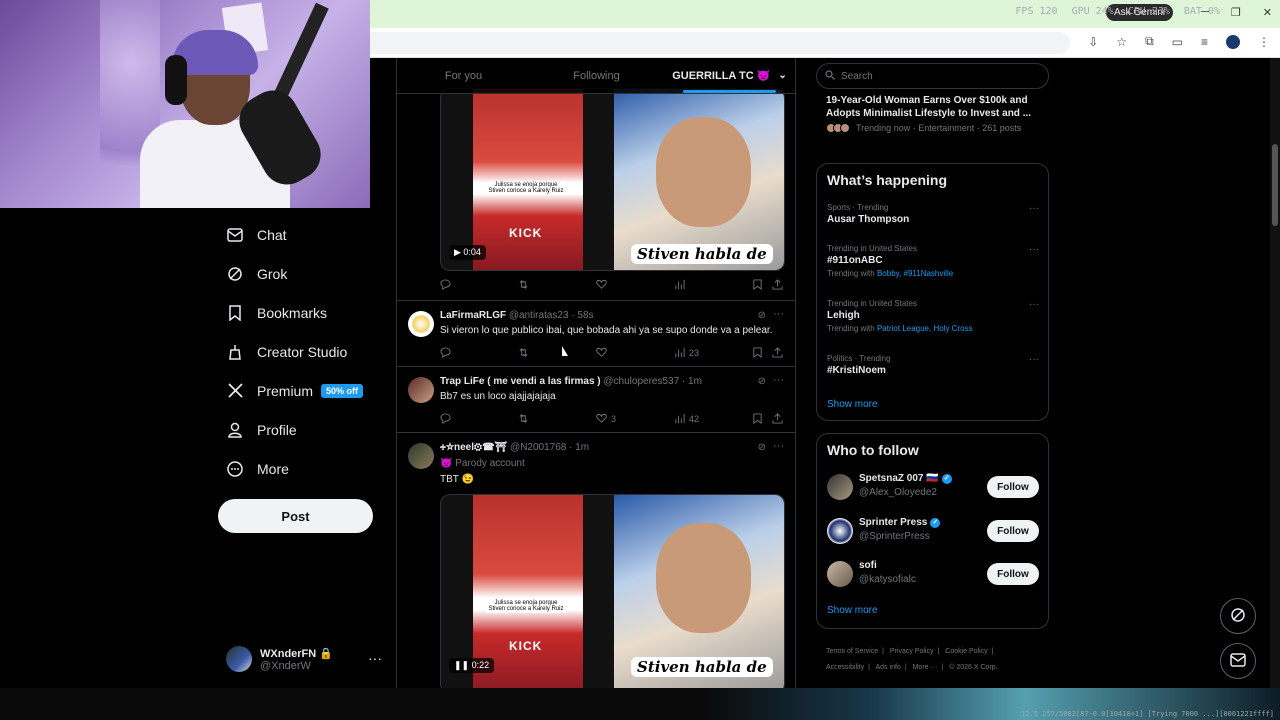 This screenshot has width=1280, height=720. What do you see at coordinates (729, 75) in the screenshot?
I see `tab-guerrilla-tc: GUERRILLA TC 👿 ⌄` at bounding box center [729, 75].